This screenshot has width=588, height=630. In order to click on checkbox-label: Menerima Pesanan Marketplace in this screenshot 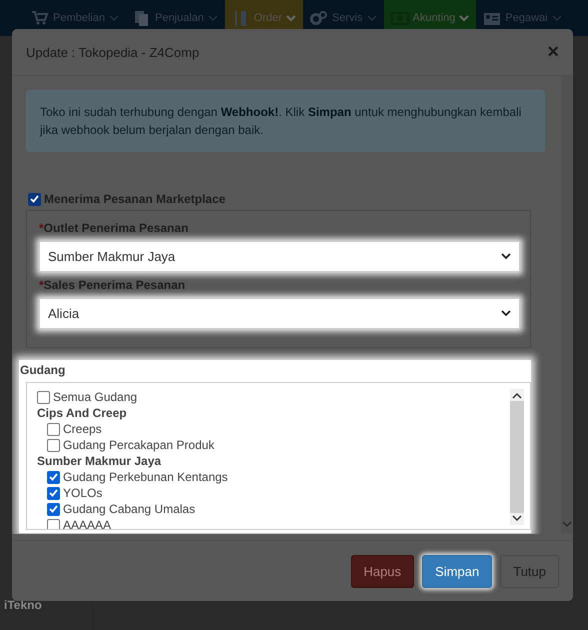, I will do `click(135, 199)`.